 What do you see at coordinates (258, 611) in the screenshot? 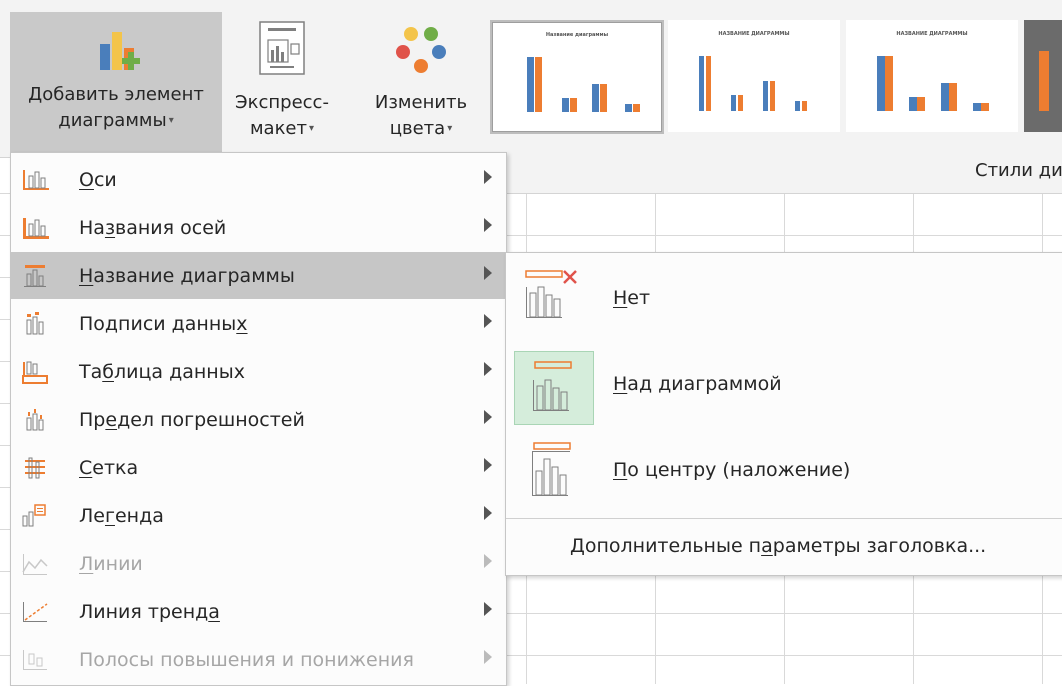
I see `menu-item-trendline: Линия тренда` at bounding box center [258, 611].